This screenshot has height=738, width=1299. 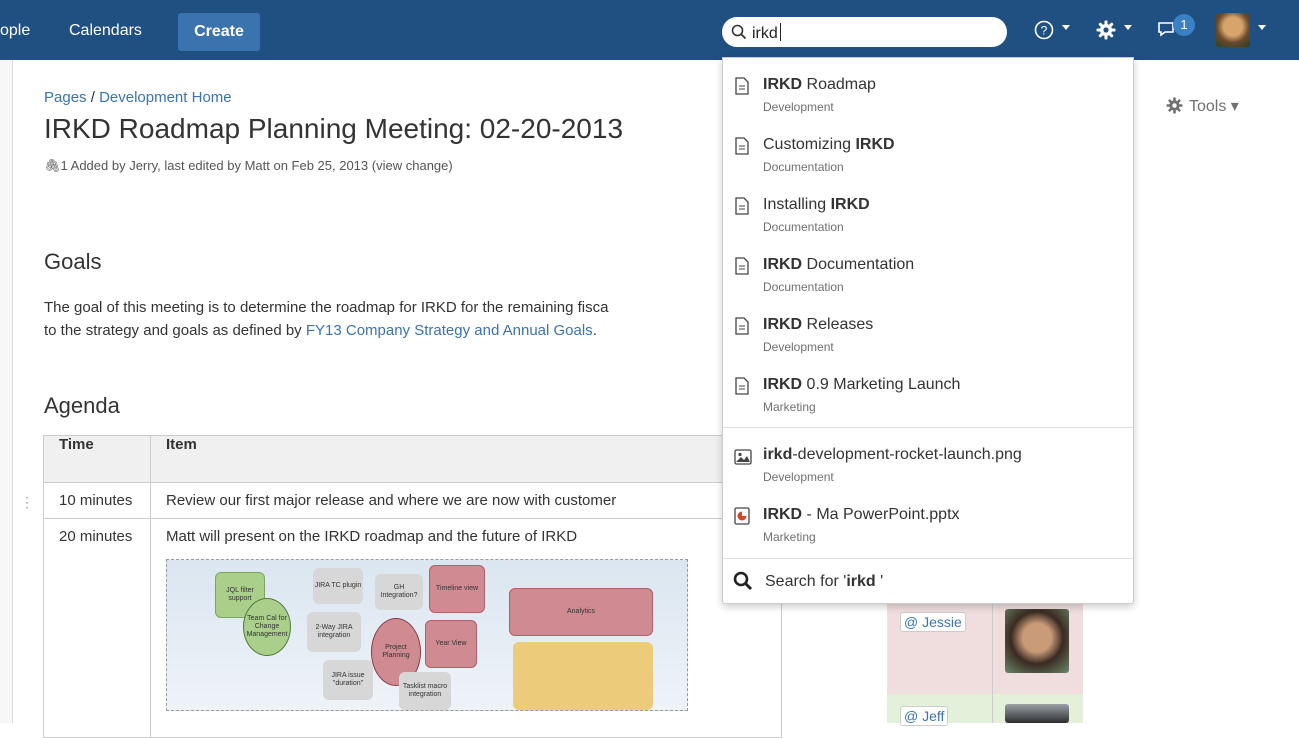 What do you see at coordinates (105, 31) in the screenshot?
I see `nav-calendars-link: Calendars` at bounding box center [105, 31].